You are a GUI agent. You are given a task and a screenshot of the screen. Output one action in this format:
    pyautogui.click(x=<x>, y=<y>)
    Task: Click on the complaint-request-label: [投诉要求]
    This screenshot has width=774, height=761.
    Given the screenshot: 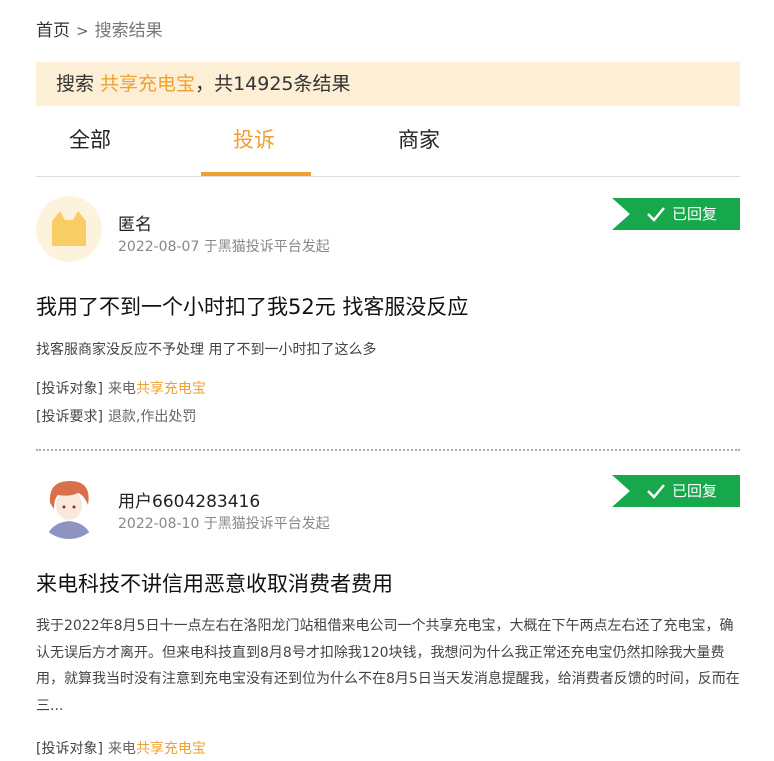 What is the action you would take?
    pyautogui.click(x=69, y=417)
    